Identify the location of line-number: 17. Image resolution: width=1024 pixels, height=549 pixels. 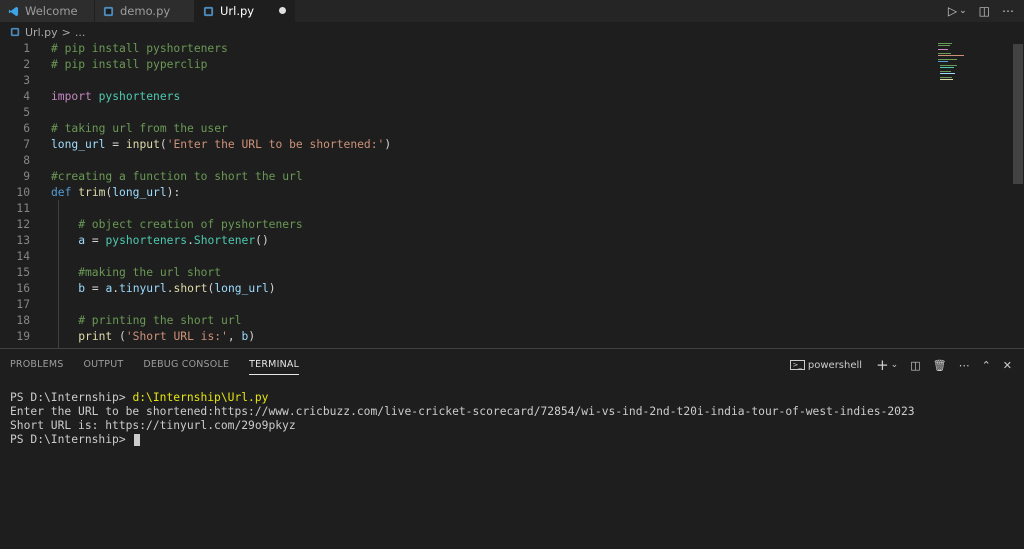
(23, 304).